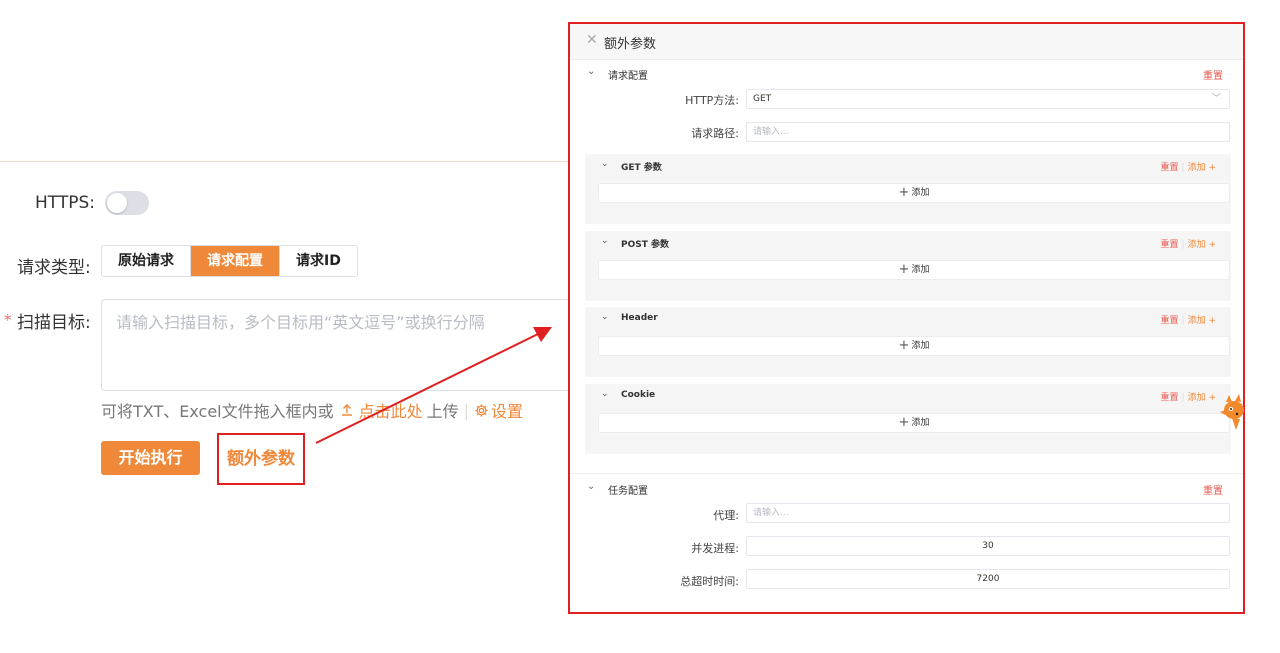  Describe the element at coordinates (1170, 168) in the screenshot. I see `get-params-reset: 重置` at that location.